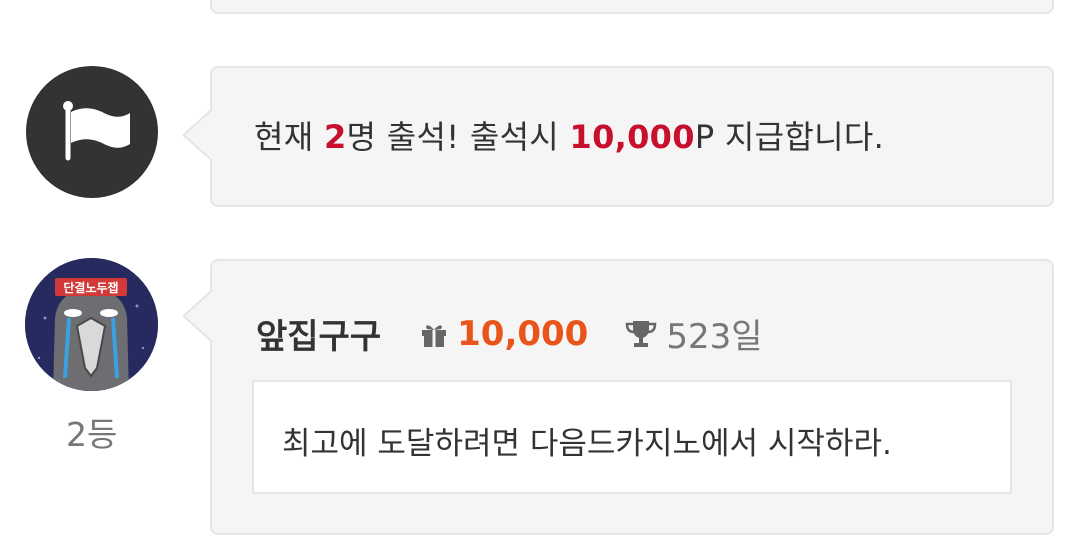  What do you see at coordinates (714, 337) in the screenshot?
I see `attendance-days: 523일` at bounding box center [714, 337].